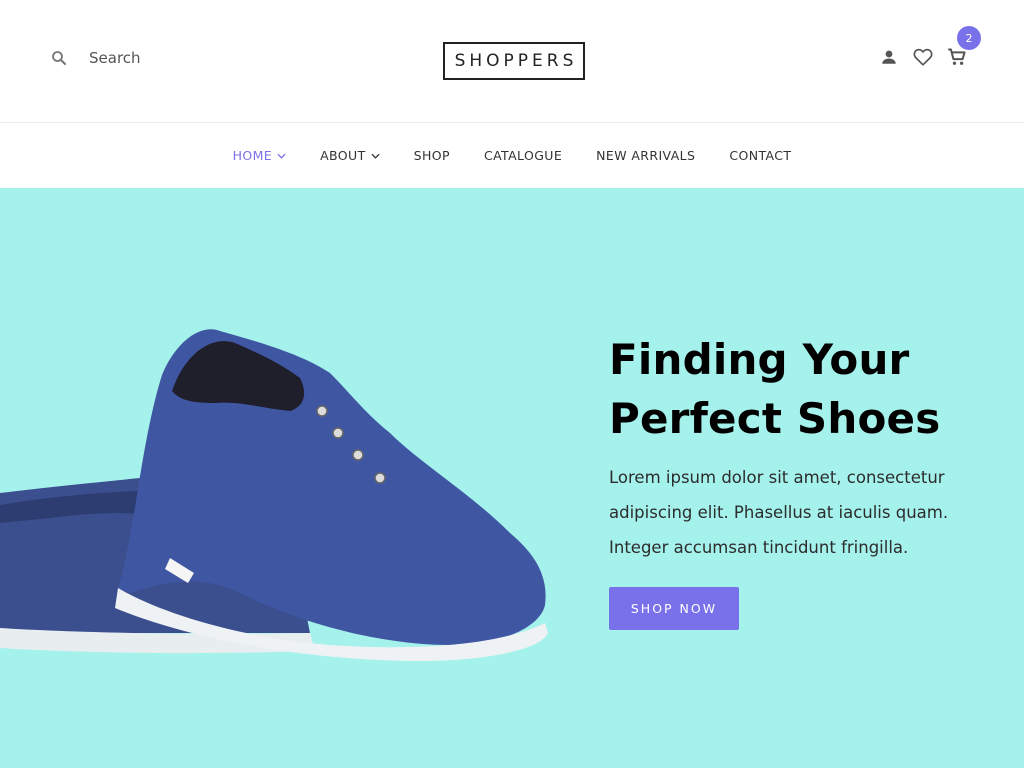 Image resolution: width=1024 pixels, height=768 pixels. What do you see at coordinates (59, 58) in the screenshot?
I see `search-icon` at bounding box center [59, 58].